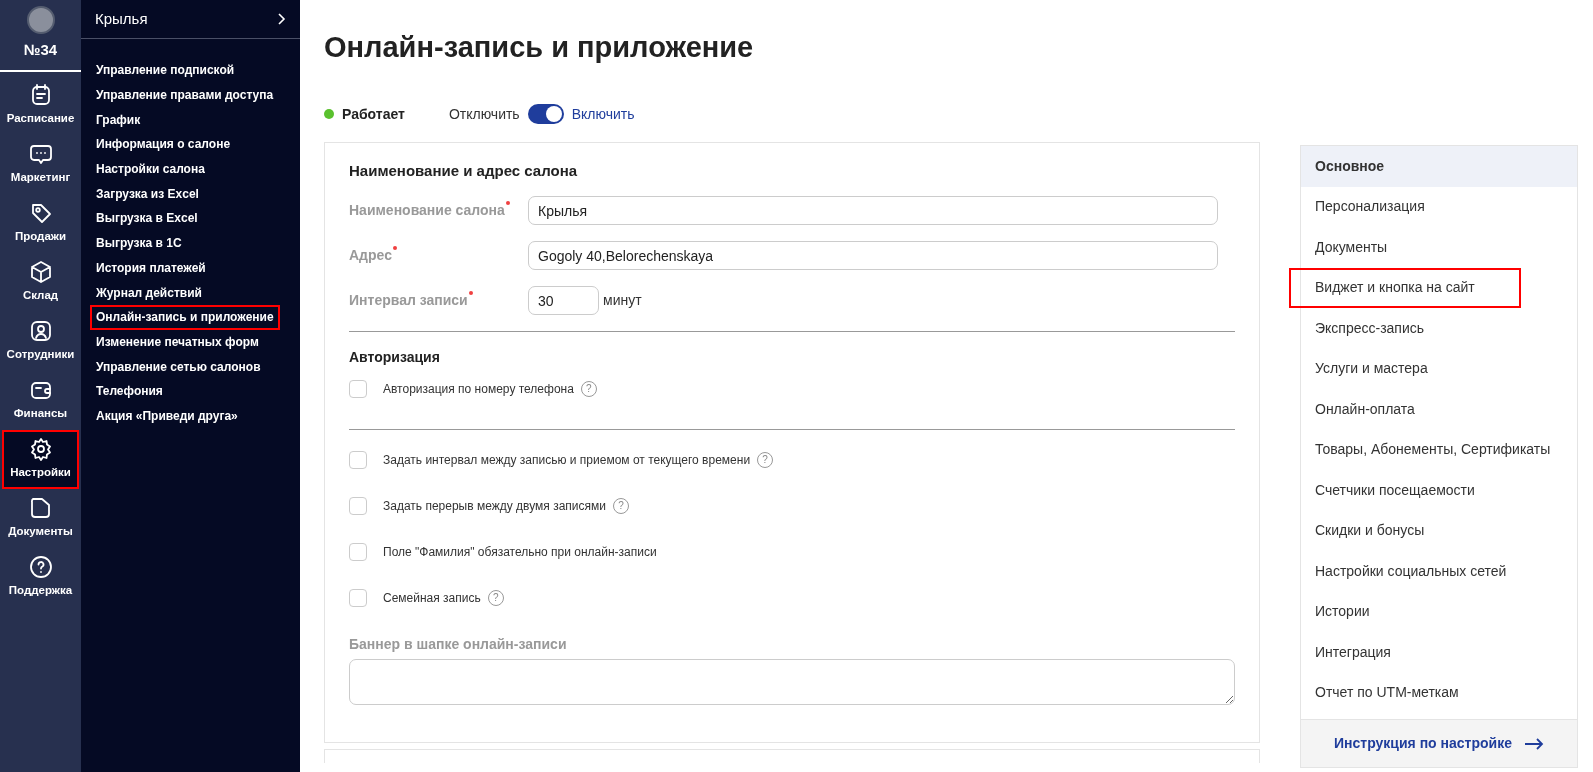  I want to click on unit-label: минут, so click(622, 300).